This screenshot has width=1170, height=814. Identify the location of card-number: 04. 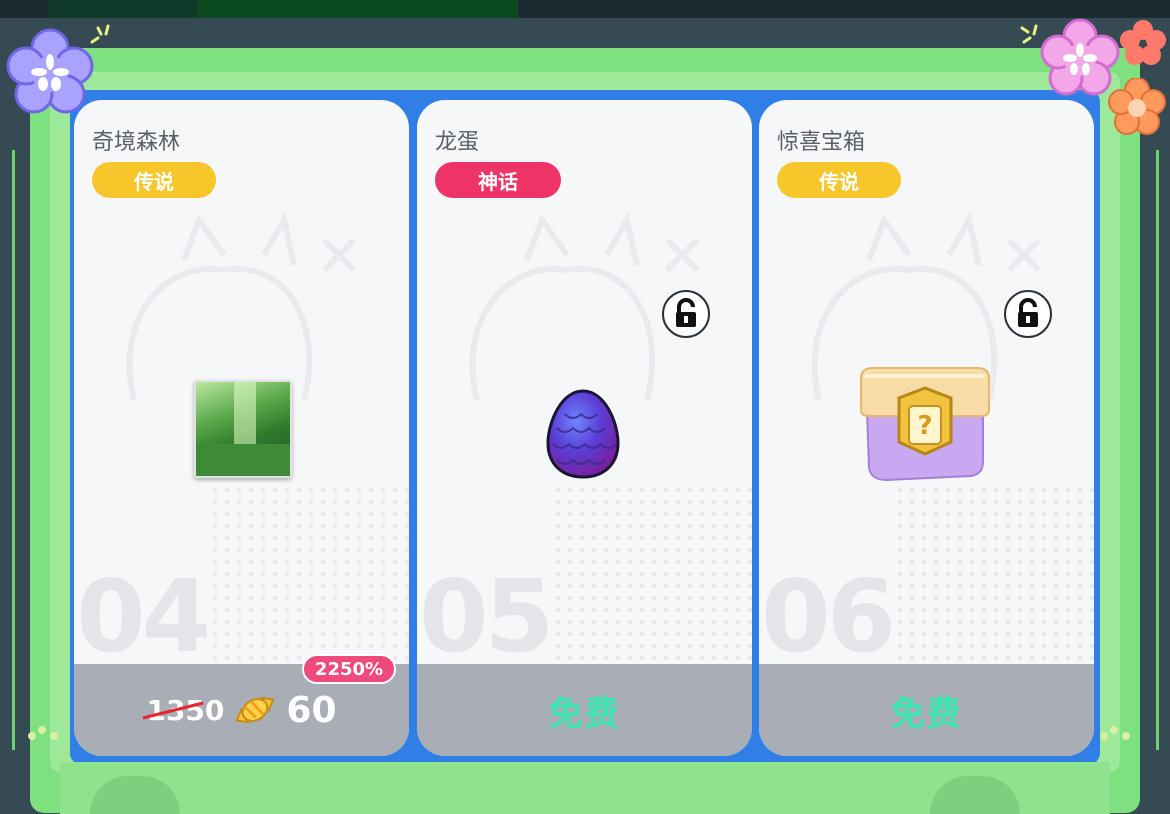
(143, 616).